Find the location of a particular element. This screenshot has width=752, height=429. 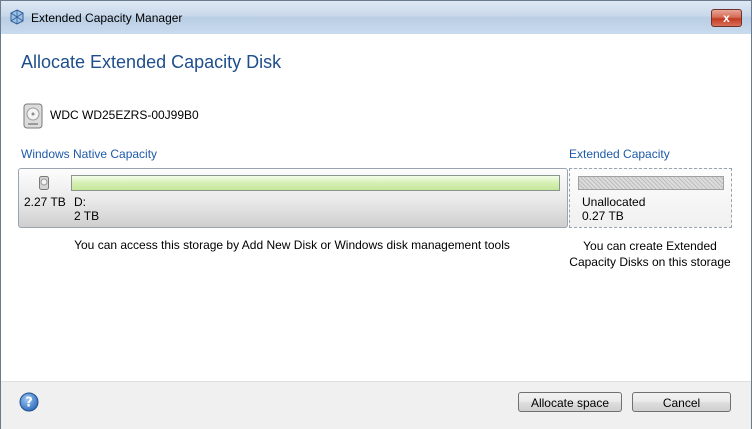

allocate-space-button: Allocate space is located at coordinates (570, 402).